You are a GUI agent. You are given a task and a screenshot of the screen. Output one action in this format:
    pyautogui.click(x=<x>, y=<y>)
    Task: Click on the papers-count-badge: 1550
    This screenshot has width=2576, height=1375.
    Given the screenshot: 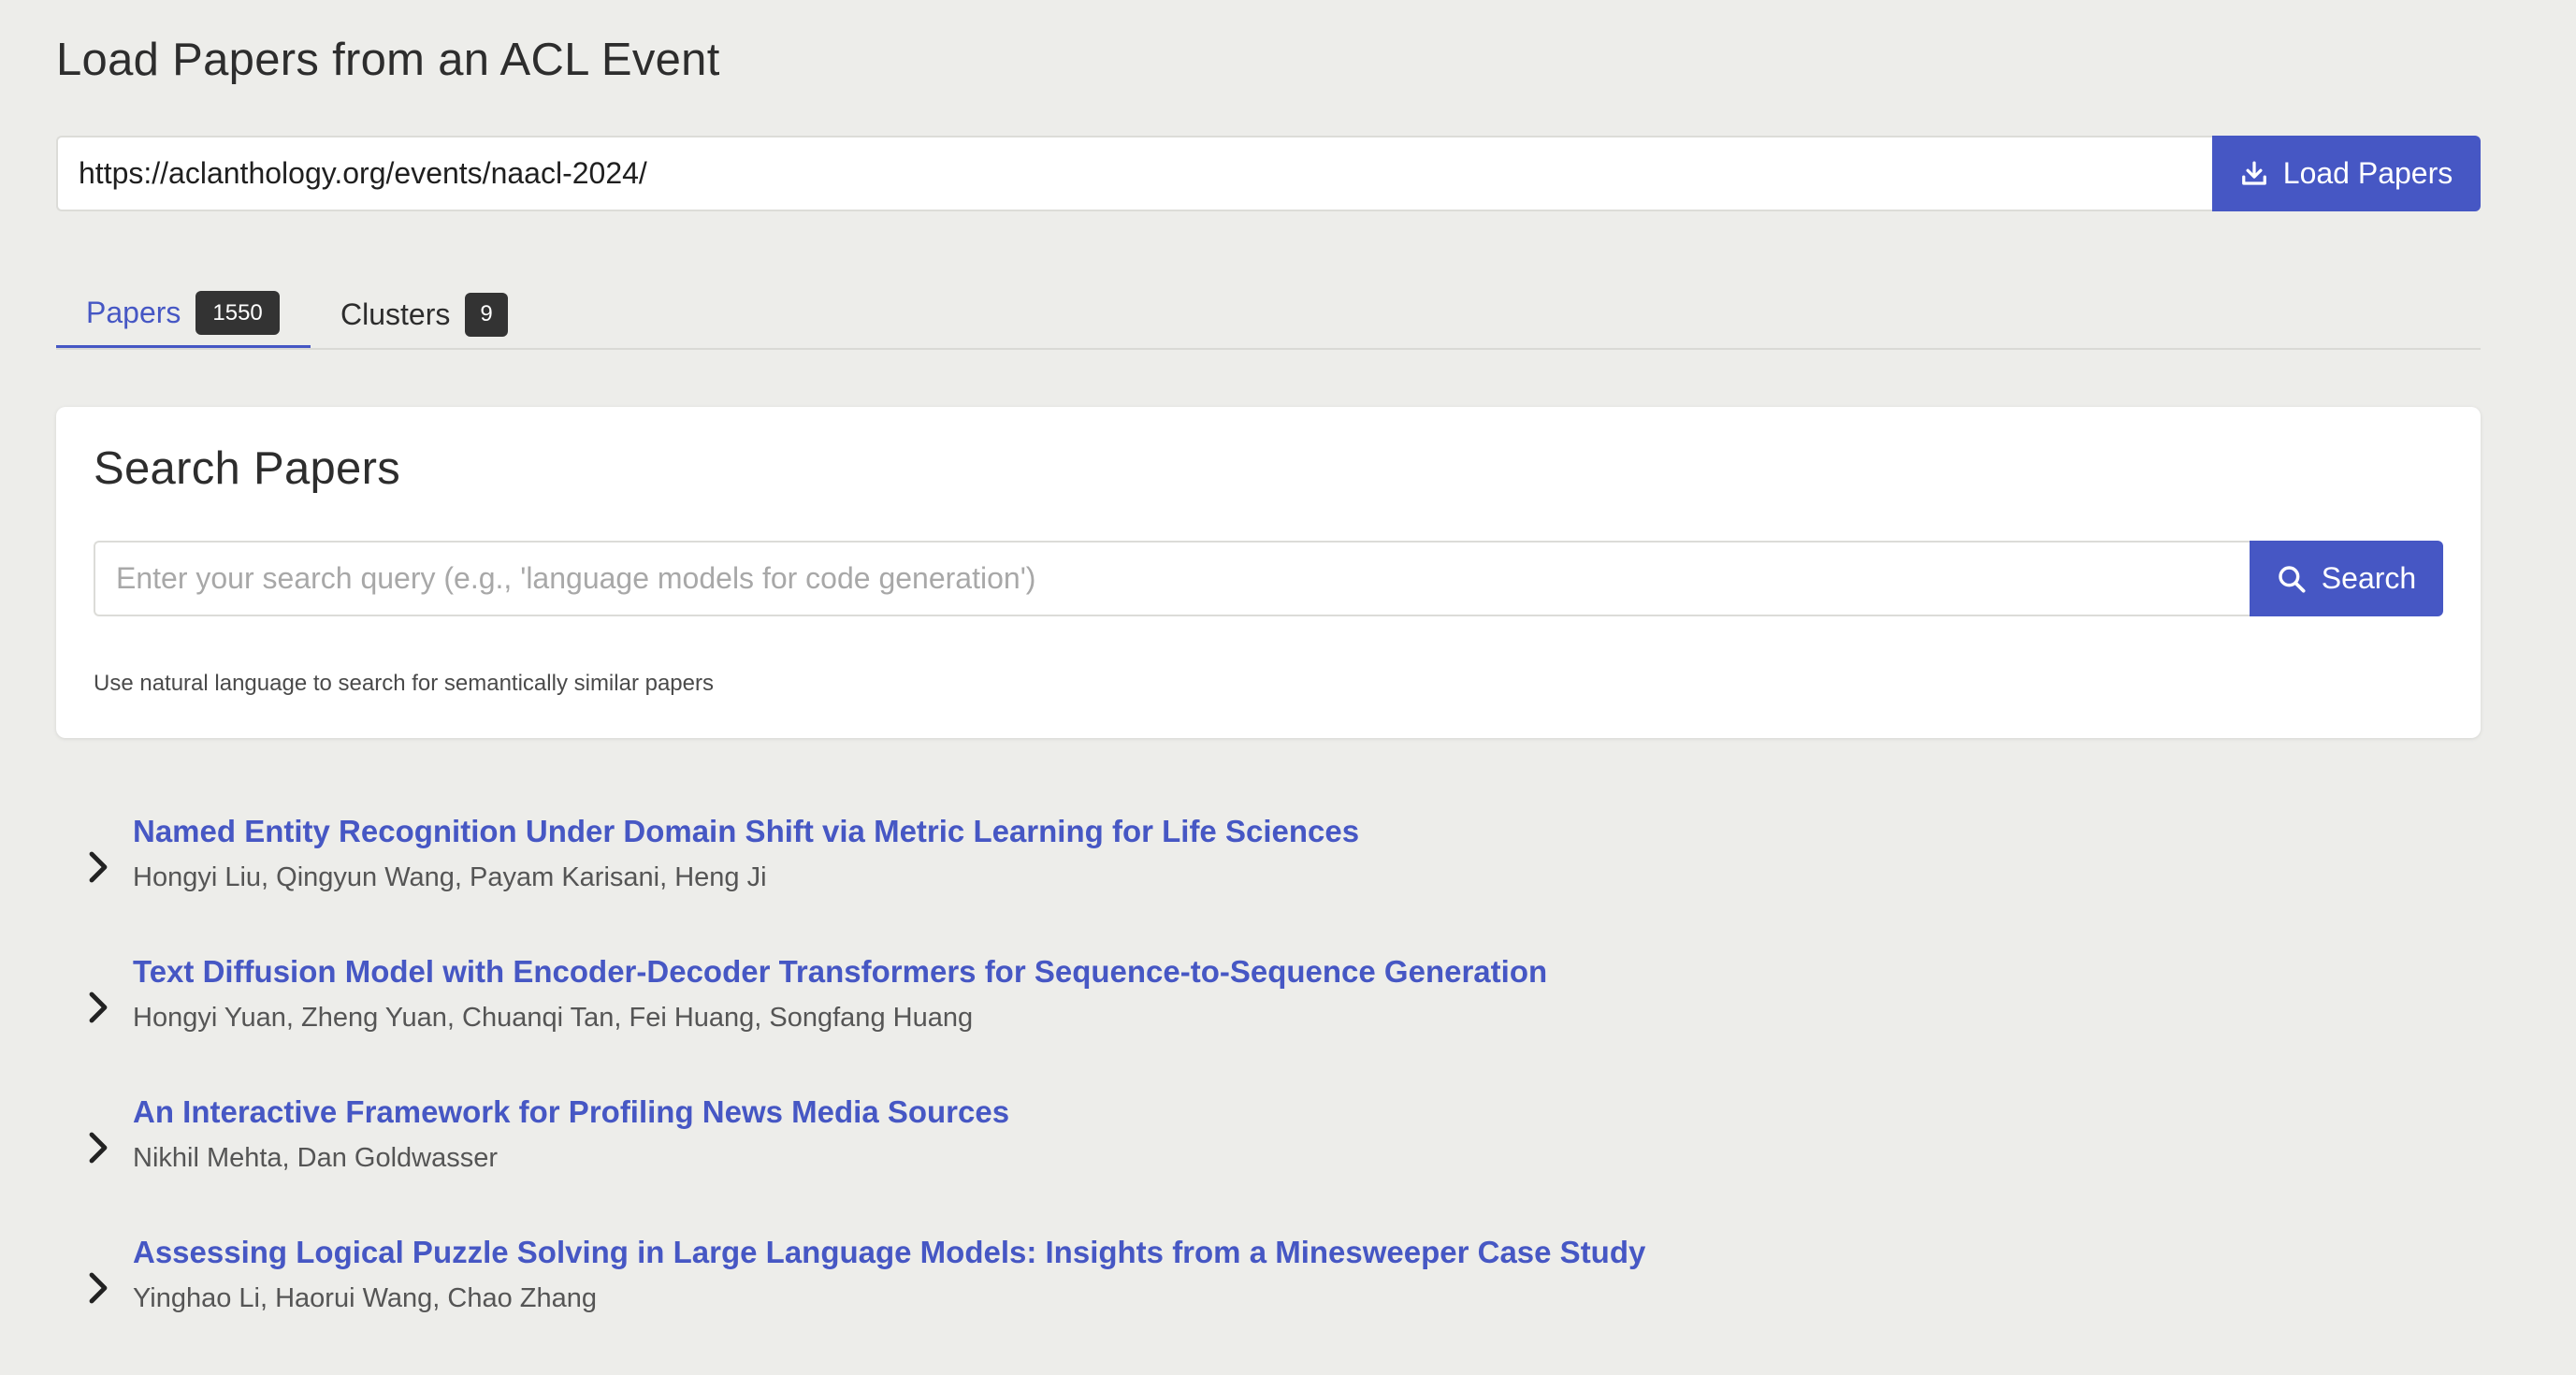 What is the action you would take?
    pyautogui.click(x=237, y=313)
    